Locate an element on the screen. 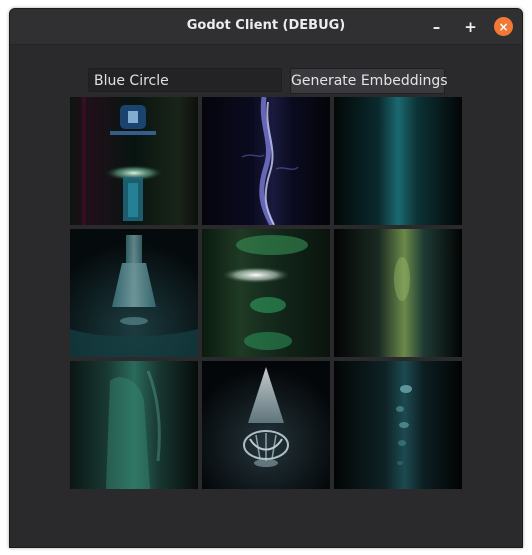  maximize-button: + is located at coordinates (470, 26).